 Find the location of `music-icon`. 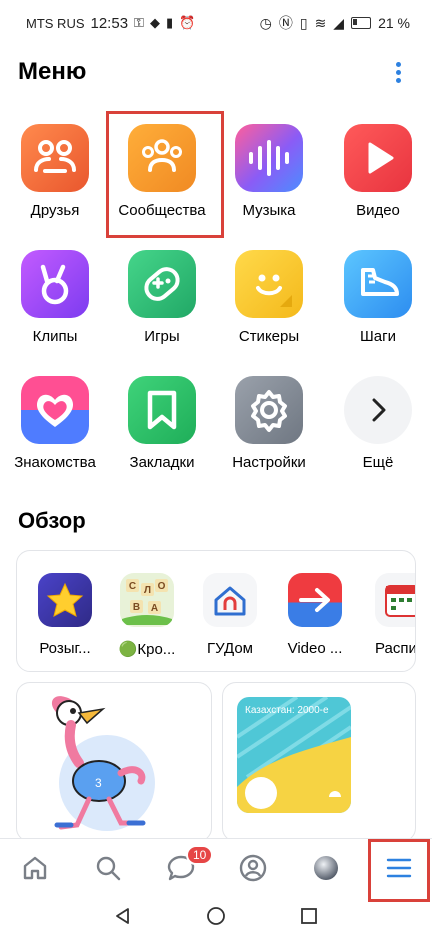

music-icon is located at coordinates (269, 158).